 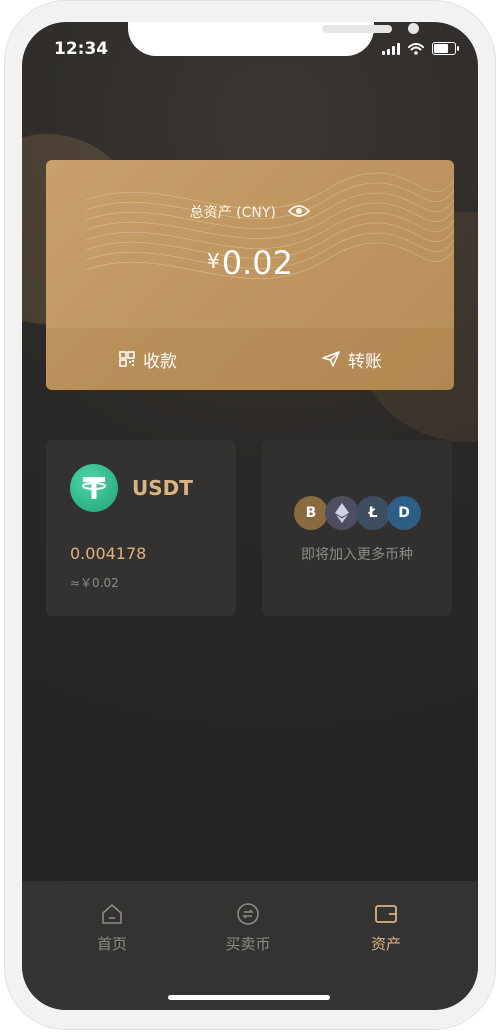 I want to click on cellular-signal-icon, so click(x=391, y=48).